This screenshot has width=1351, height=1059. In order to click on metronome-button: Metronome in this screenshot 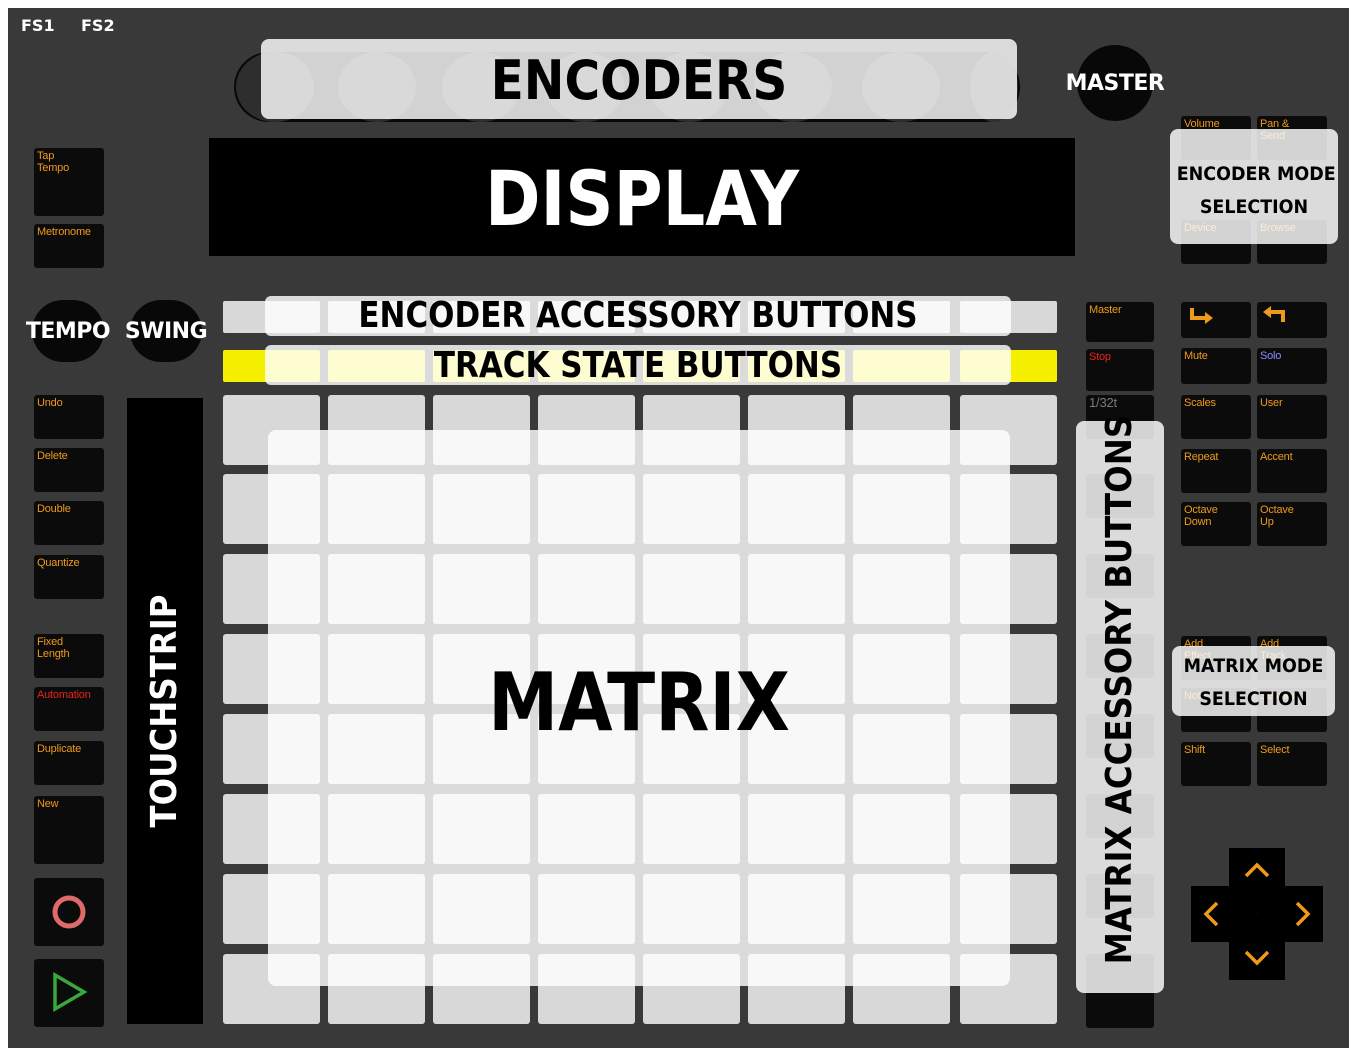, I will do `click(69, 246)`.